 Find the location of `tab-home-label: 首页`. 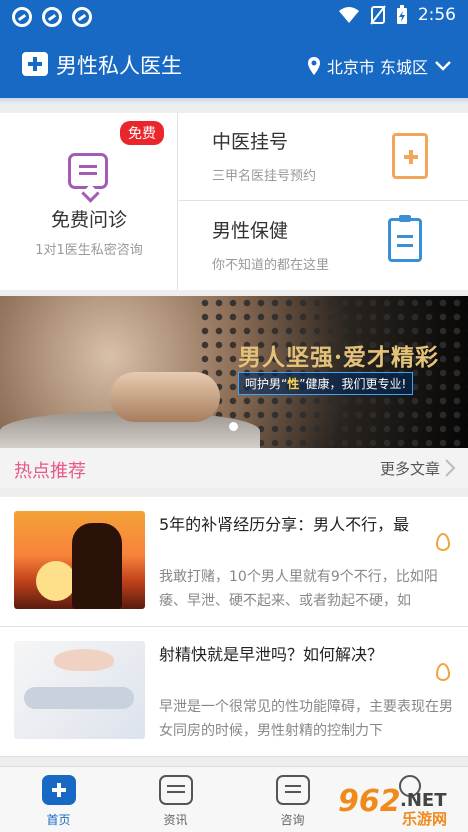

tab-home-label: 首页 is located at coordinates (58, 820).